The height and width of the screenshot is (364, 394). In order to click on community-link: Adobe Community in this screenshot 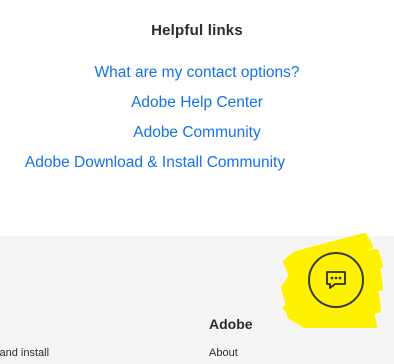, I will do `click(197, 133)`.